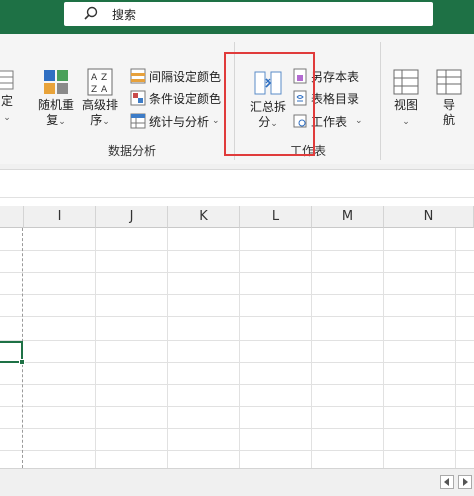 This screenshot has width=474, height=496. I want to click on formula-bar, so click(237, 184).